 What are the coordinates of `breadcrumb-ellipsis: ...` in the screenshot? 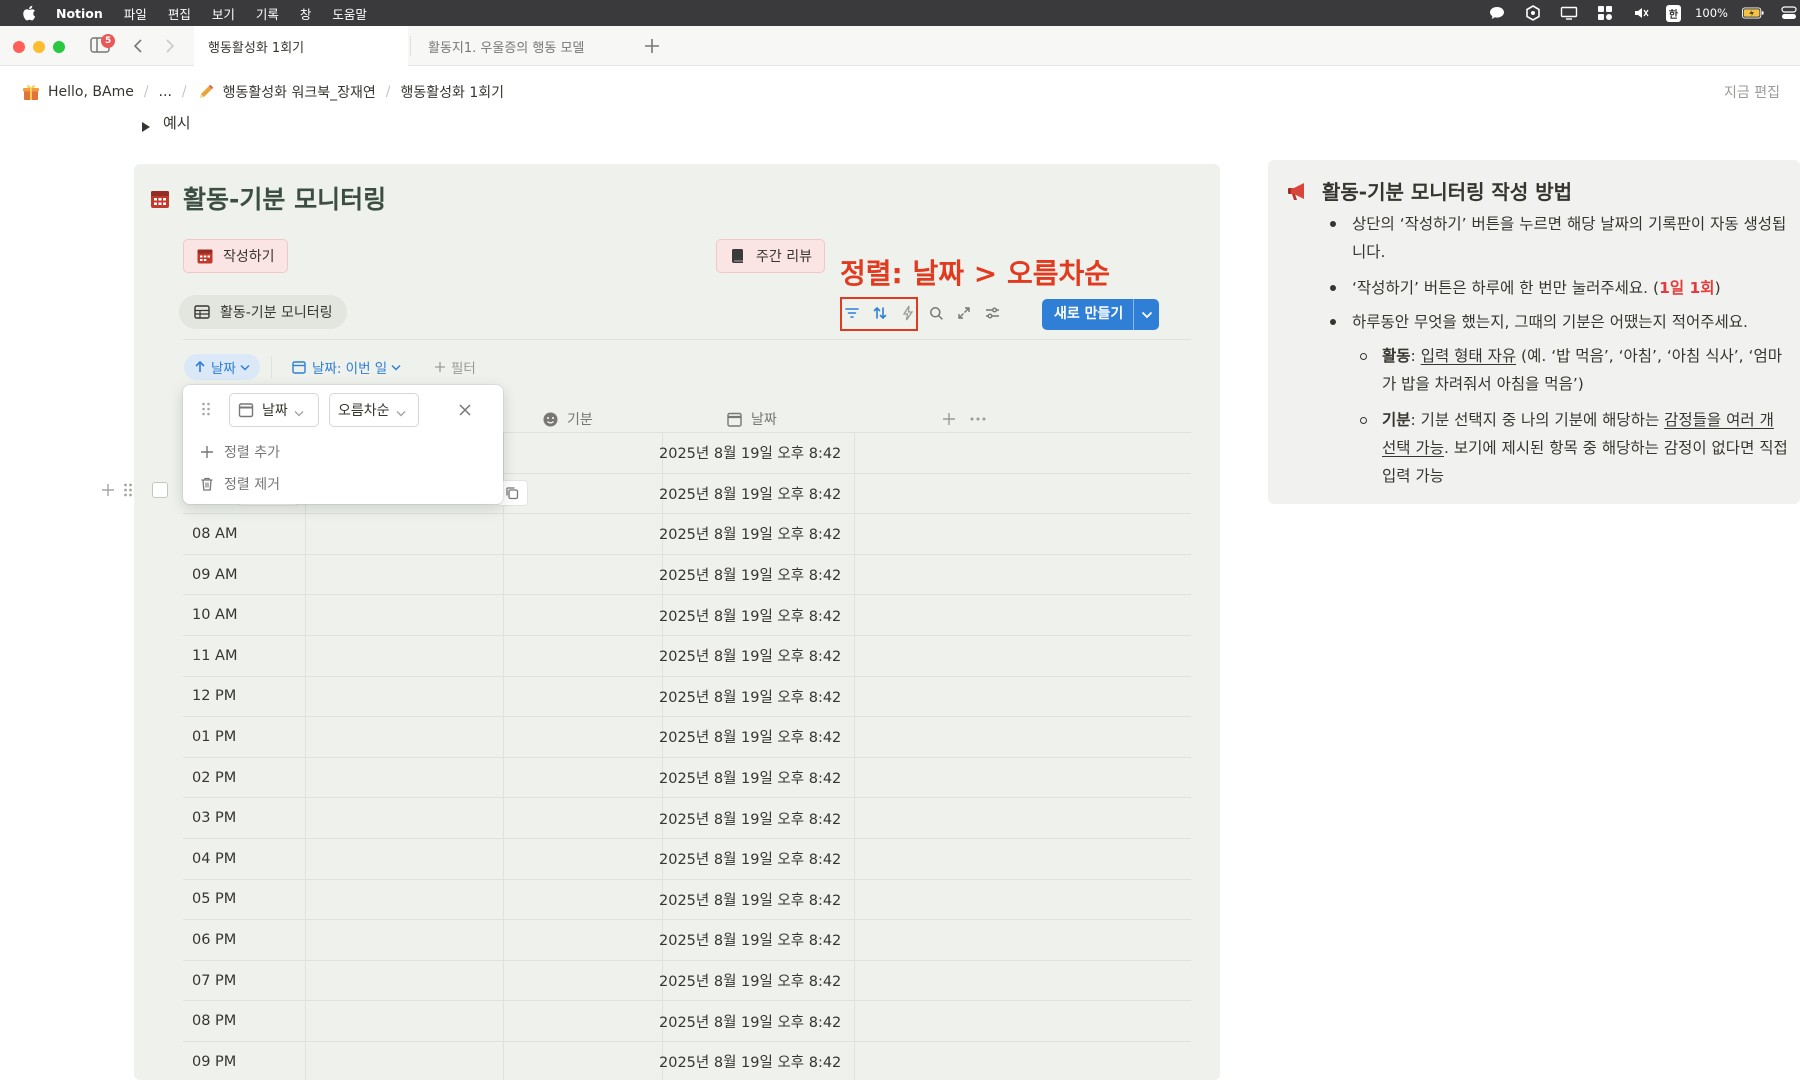 It's located at (165, 92).